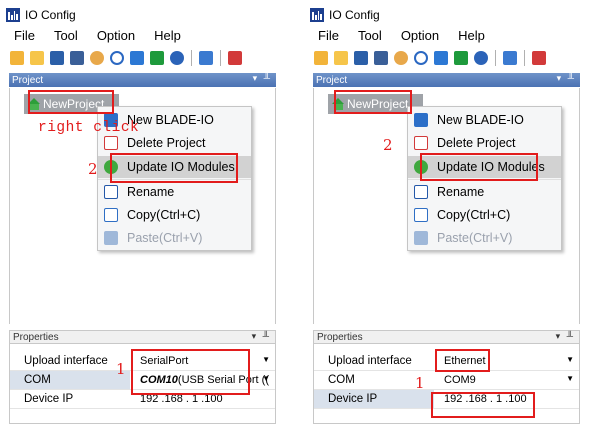 The height and width of the screenshot is (430, 597). Describe the element at coordinates (388, 145) in the screenshot. I see `annotation-step-2-right: 2` at that location.